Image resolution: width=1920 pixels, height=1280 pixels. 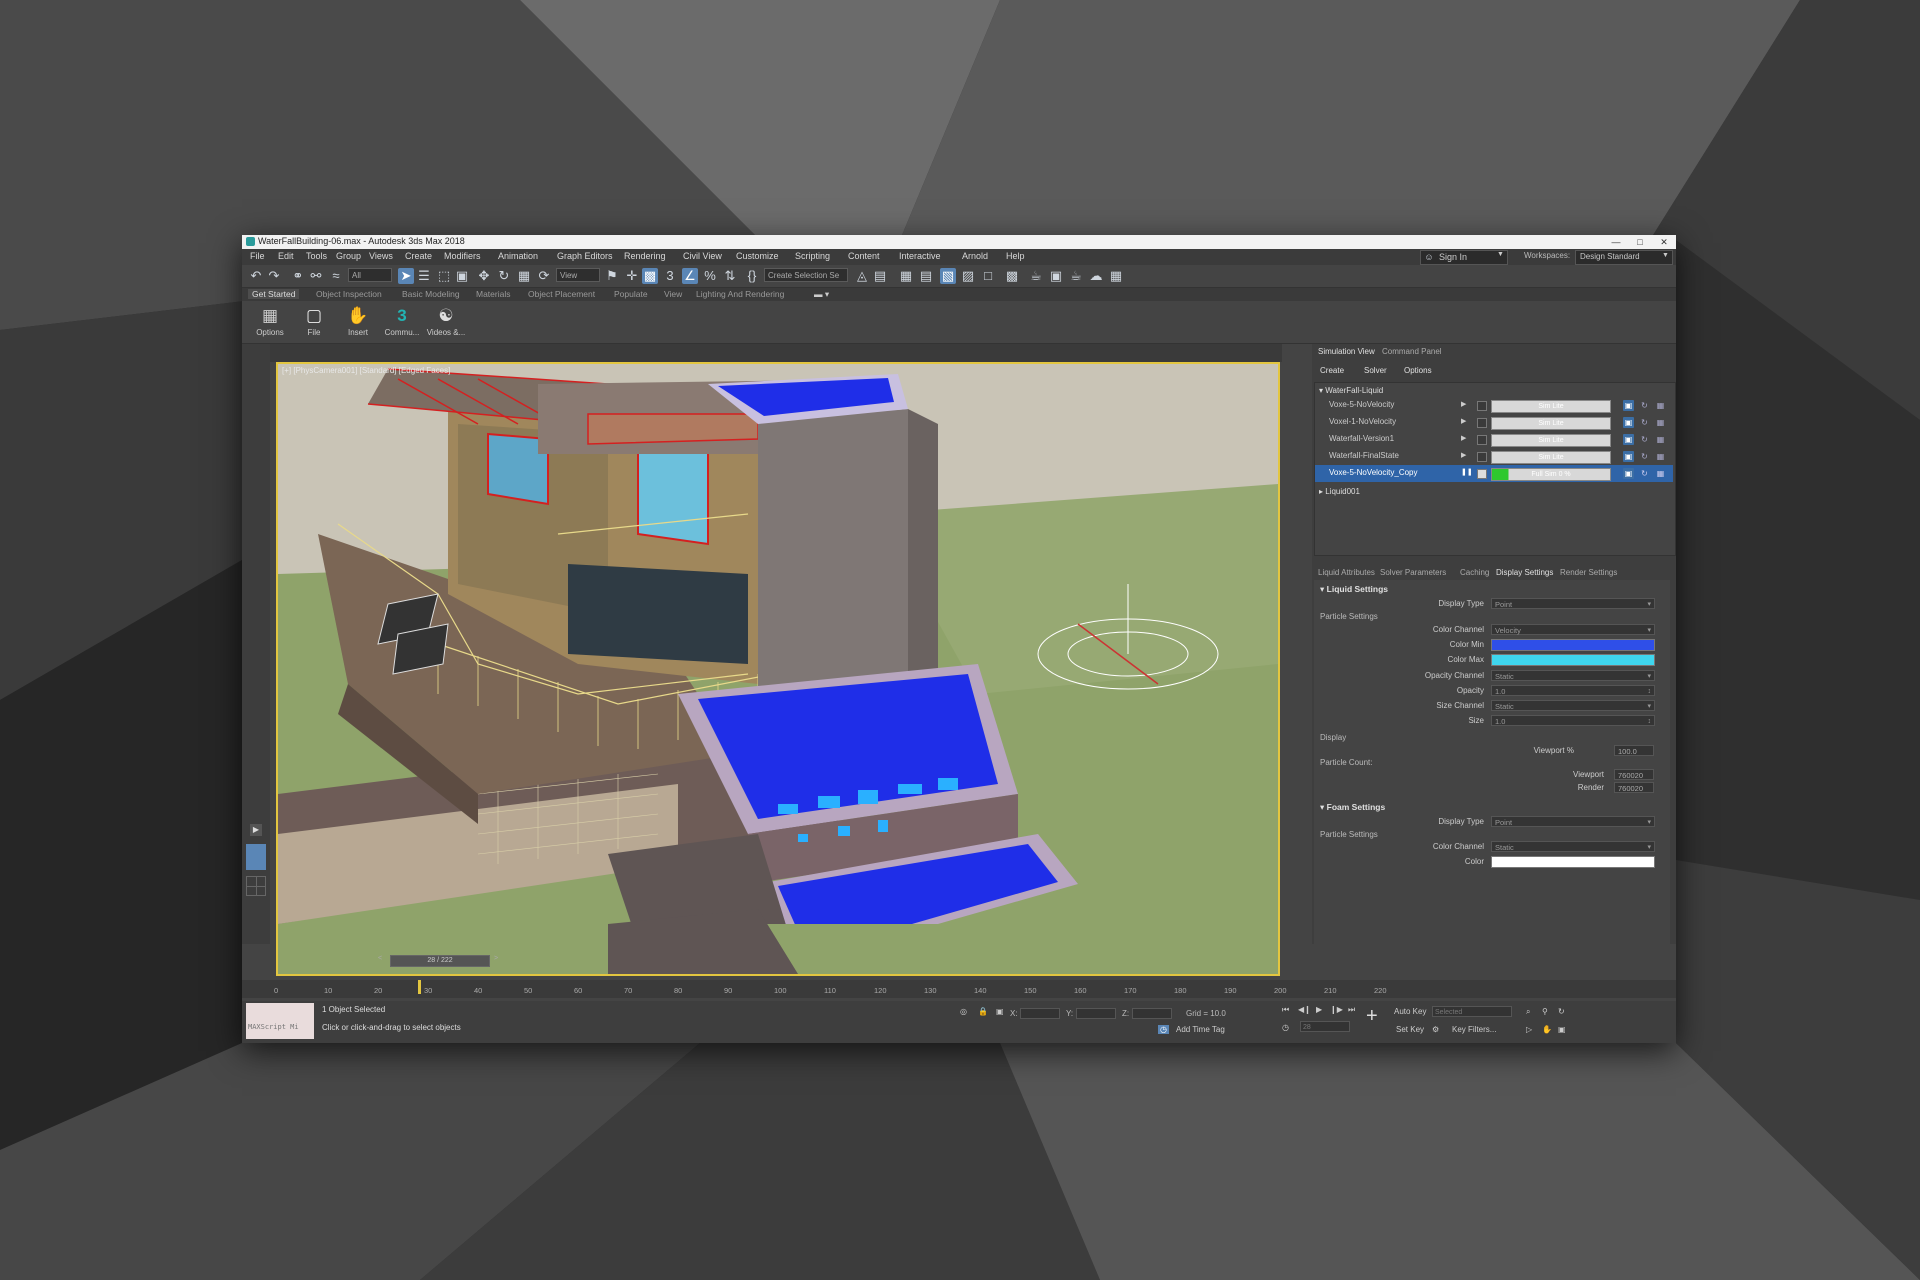 What do you see at coordinates (256, 857) in the screenshot?
I see `layout-single-icon` at bounding box center [256, 857].